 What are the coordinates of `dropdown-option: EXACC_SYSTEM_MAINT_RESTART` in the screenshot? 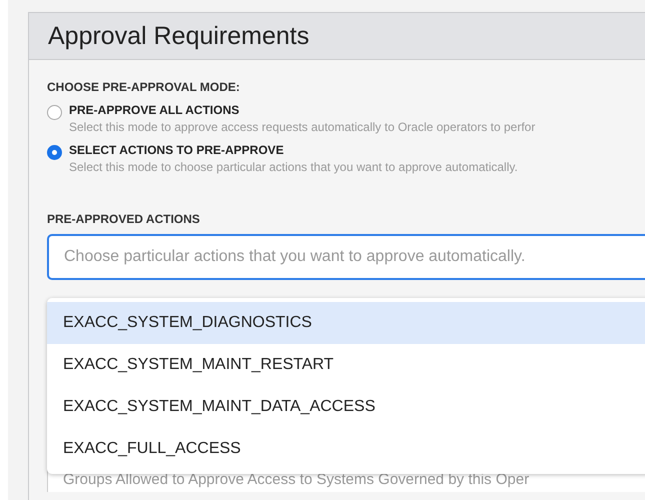 It's located at (346, 365).